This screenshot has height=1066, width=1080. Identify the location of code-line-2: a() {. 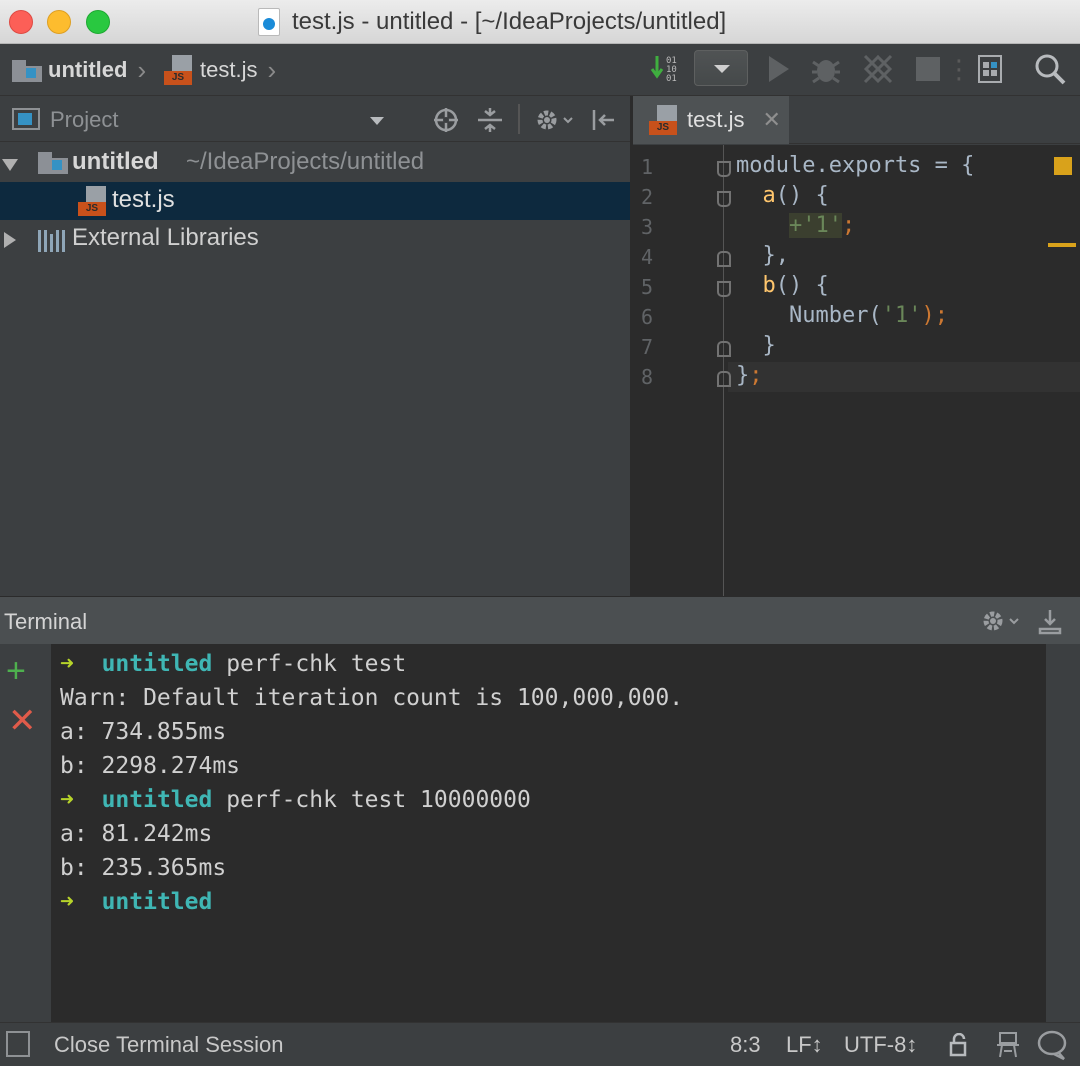
(795, 195).